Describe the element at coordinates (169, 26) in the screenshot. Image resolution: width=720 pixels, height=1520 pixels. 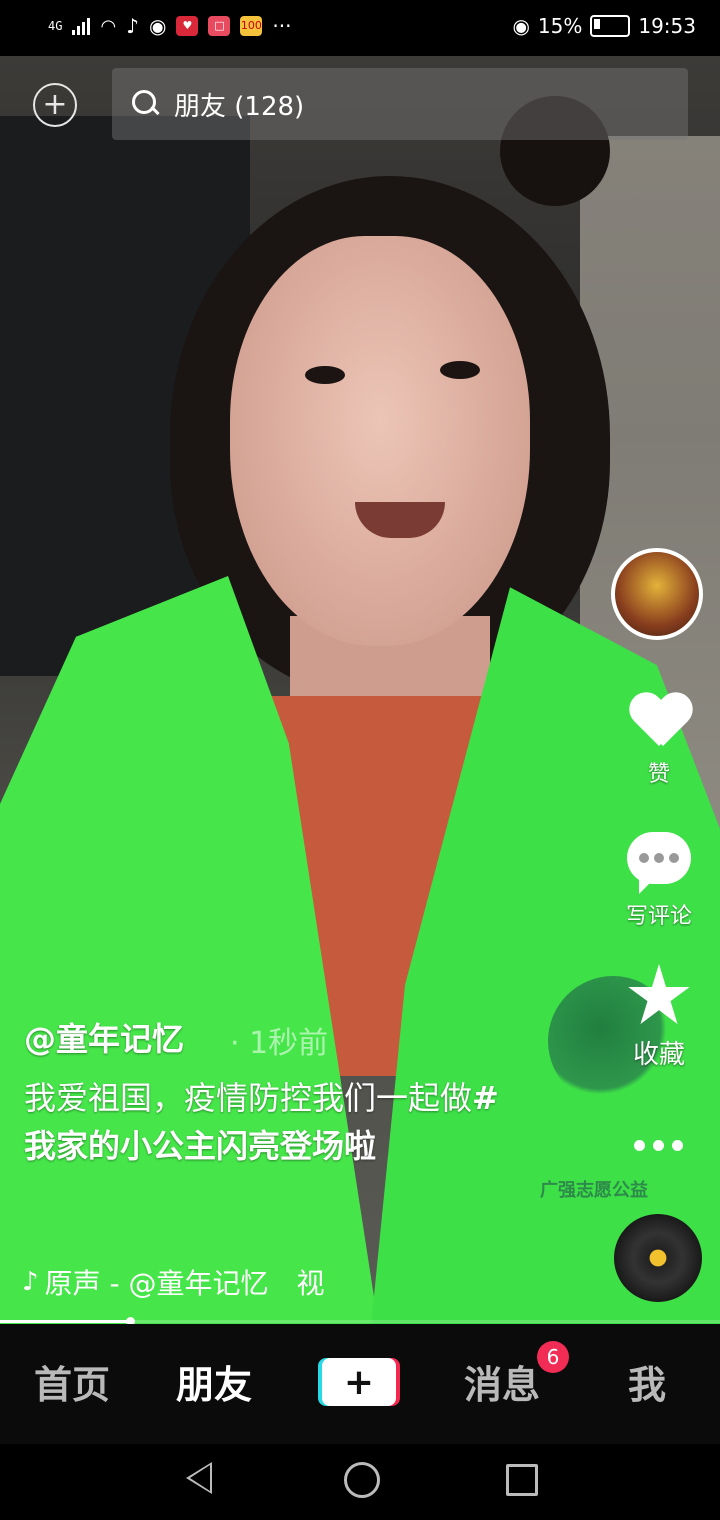
I see `status-left: 4G ◠ ♪ ◉ ♥ □ 100 ···` at that location.